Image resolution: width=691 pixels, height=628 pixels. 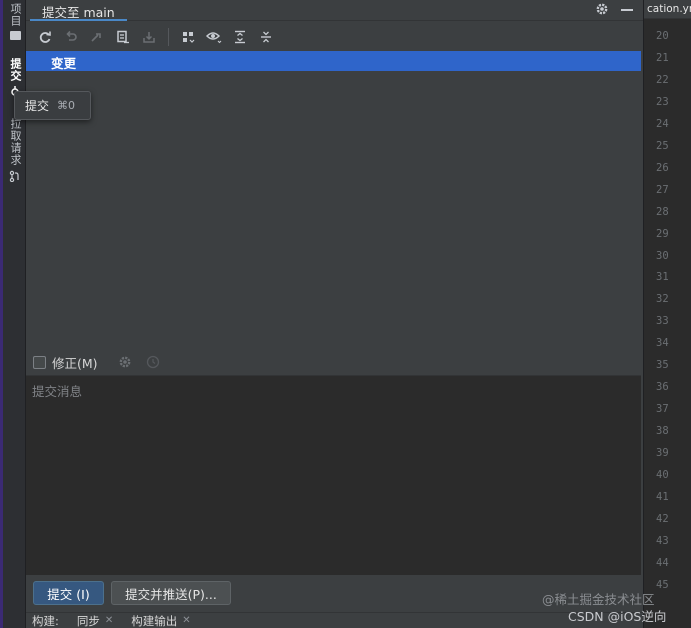 I want to click on collapse-all-button, so click(x=266, y=37).